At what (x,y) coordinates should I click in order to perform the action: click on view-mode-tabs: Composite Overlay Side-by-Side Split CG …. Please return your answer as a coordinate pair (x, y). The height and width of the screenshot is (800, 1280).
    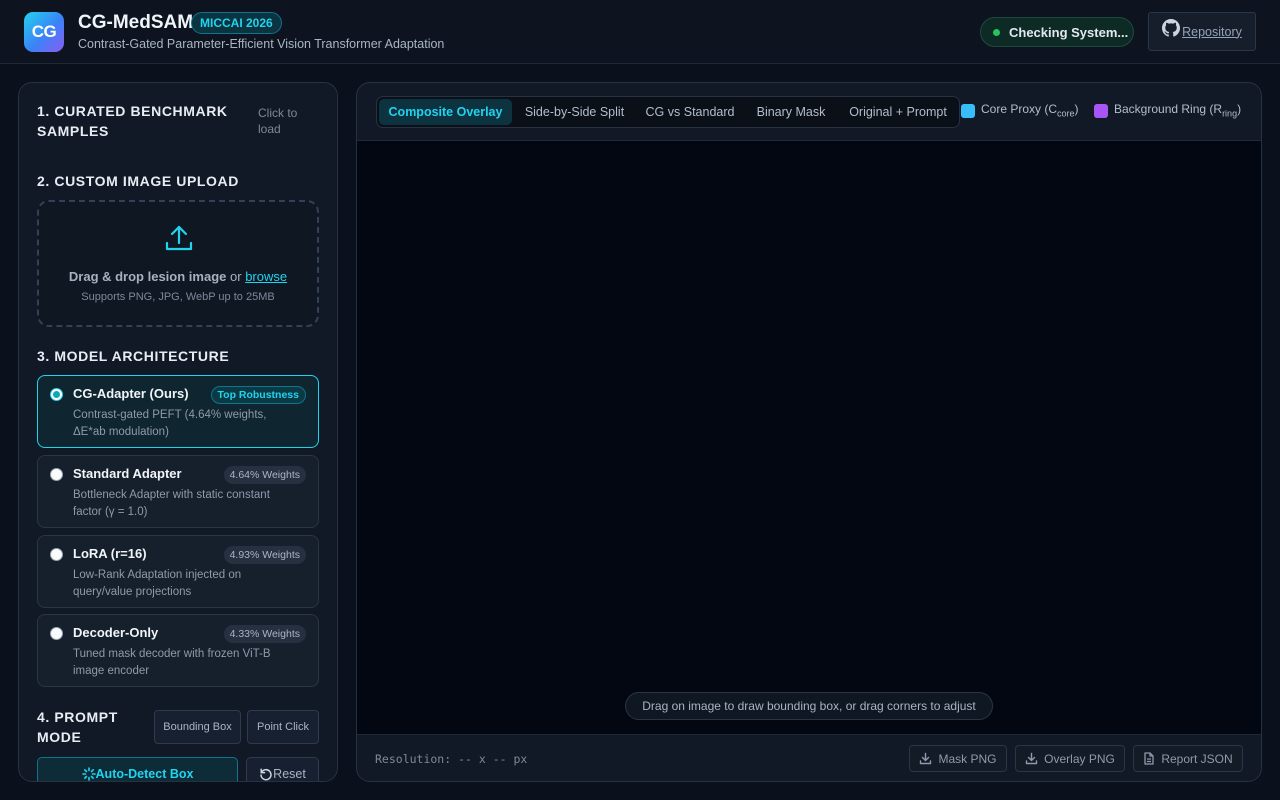
    Looking at the image, I should click on (668, 112).